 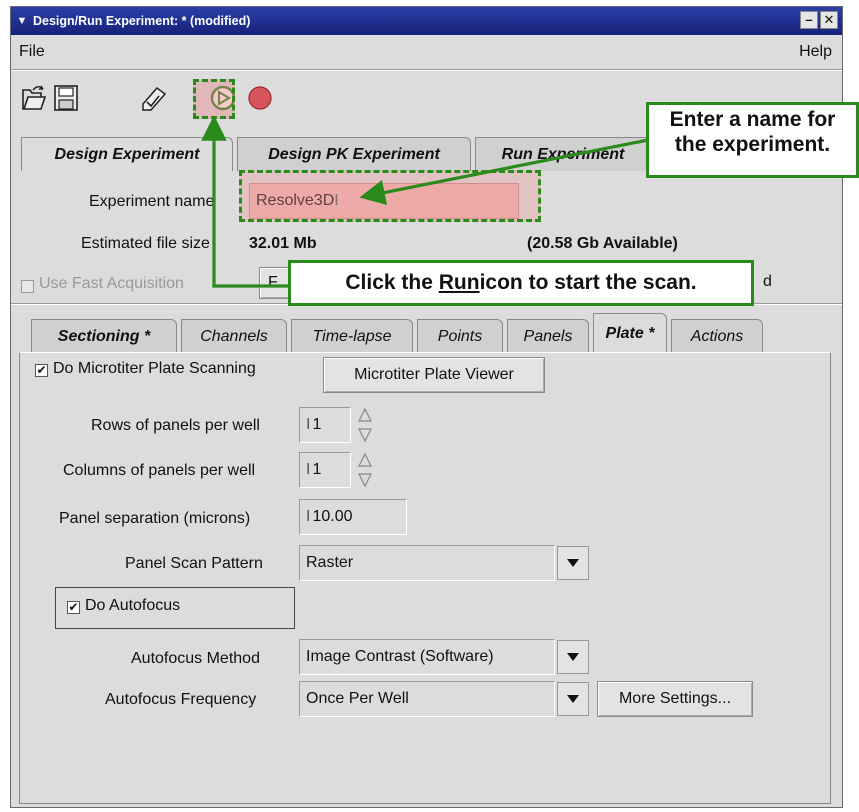 I want to click on name-callout-line1: Enter a name for, so click(x=752, y=119).